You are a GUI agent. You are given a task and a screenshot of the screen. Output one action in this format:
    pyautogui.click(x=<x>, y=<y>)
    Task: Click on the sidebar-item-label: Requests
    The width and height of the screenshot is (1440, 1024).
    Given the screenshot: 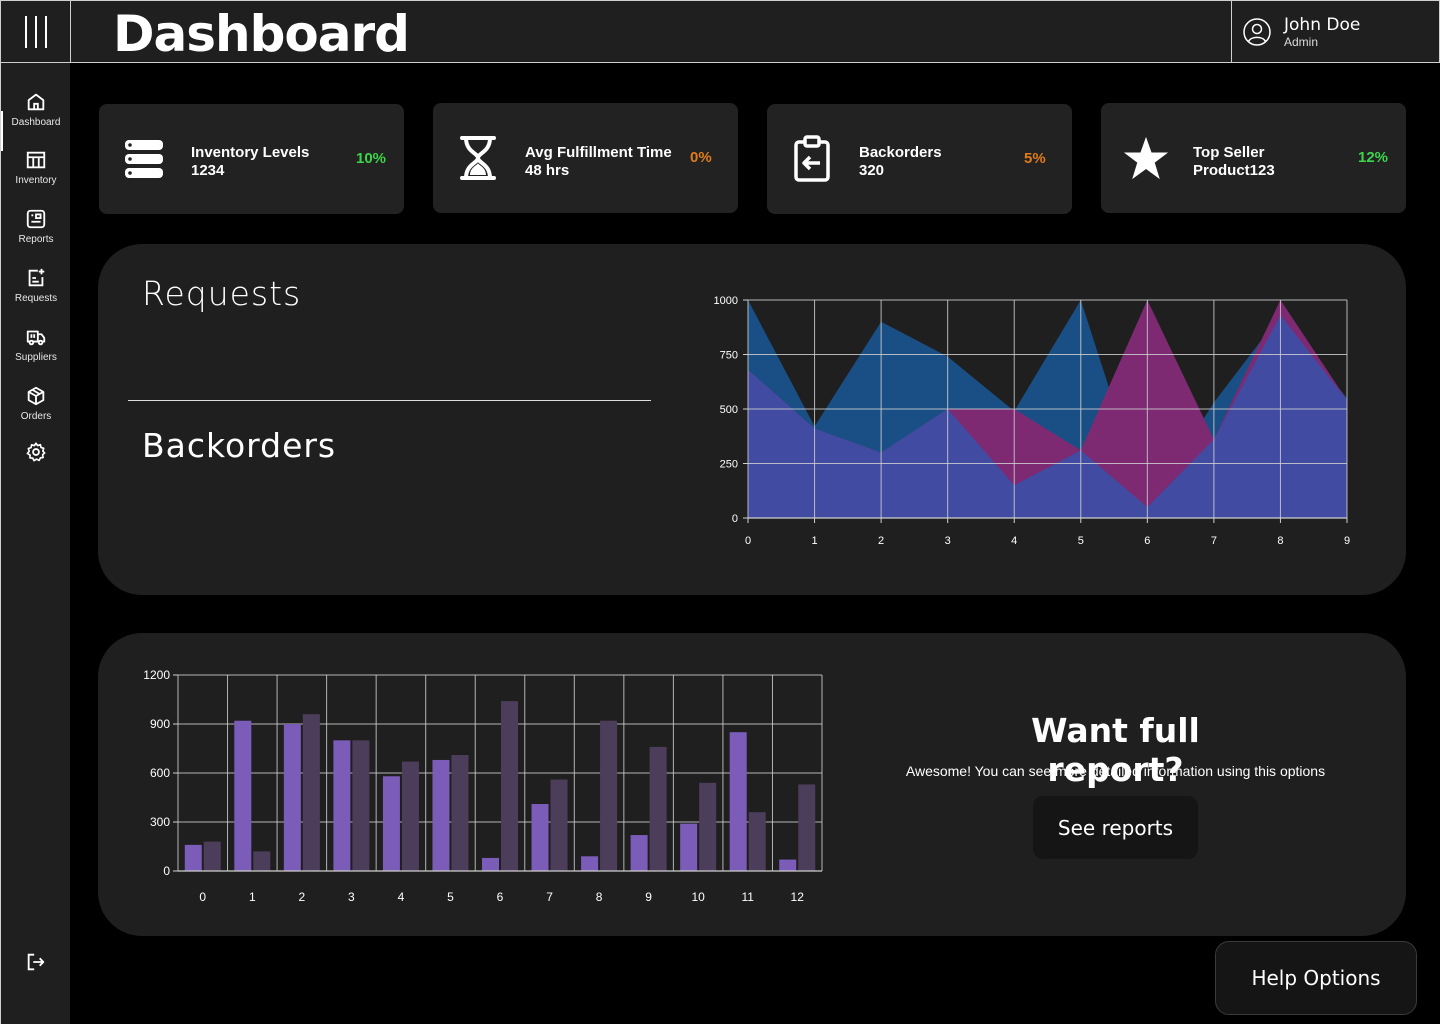 What is the action you would take?
    pyautogui.click(x=36, y=298)
    